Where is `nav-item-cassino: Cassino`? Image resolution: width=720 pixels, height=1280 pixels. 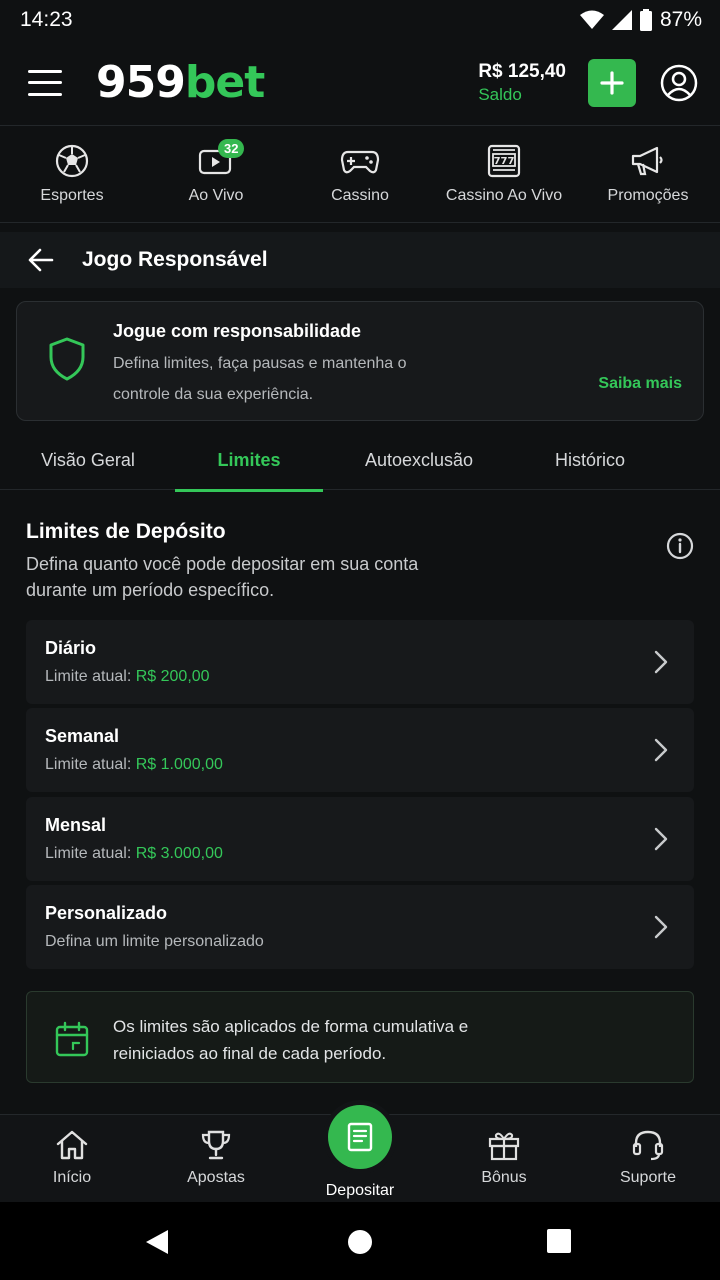 nav-item-cassino: Cassino is located at coordinates (360, 174).